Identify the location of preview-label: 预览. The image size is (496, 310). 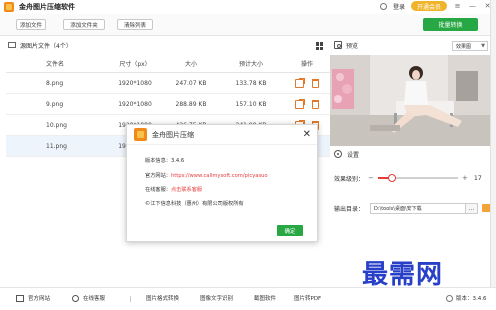
(352, 46).